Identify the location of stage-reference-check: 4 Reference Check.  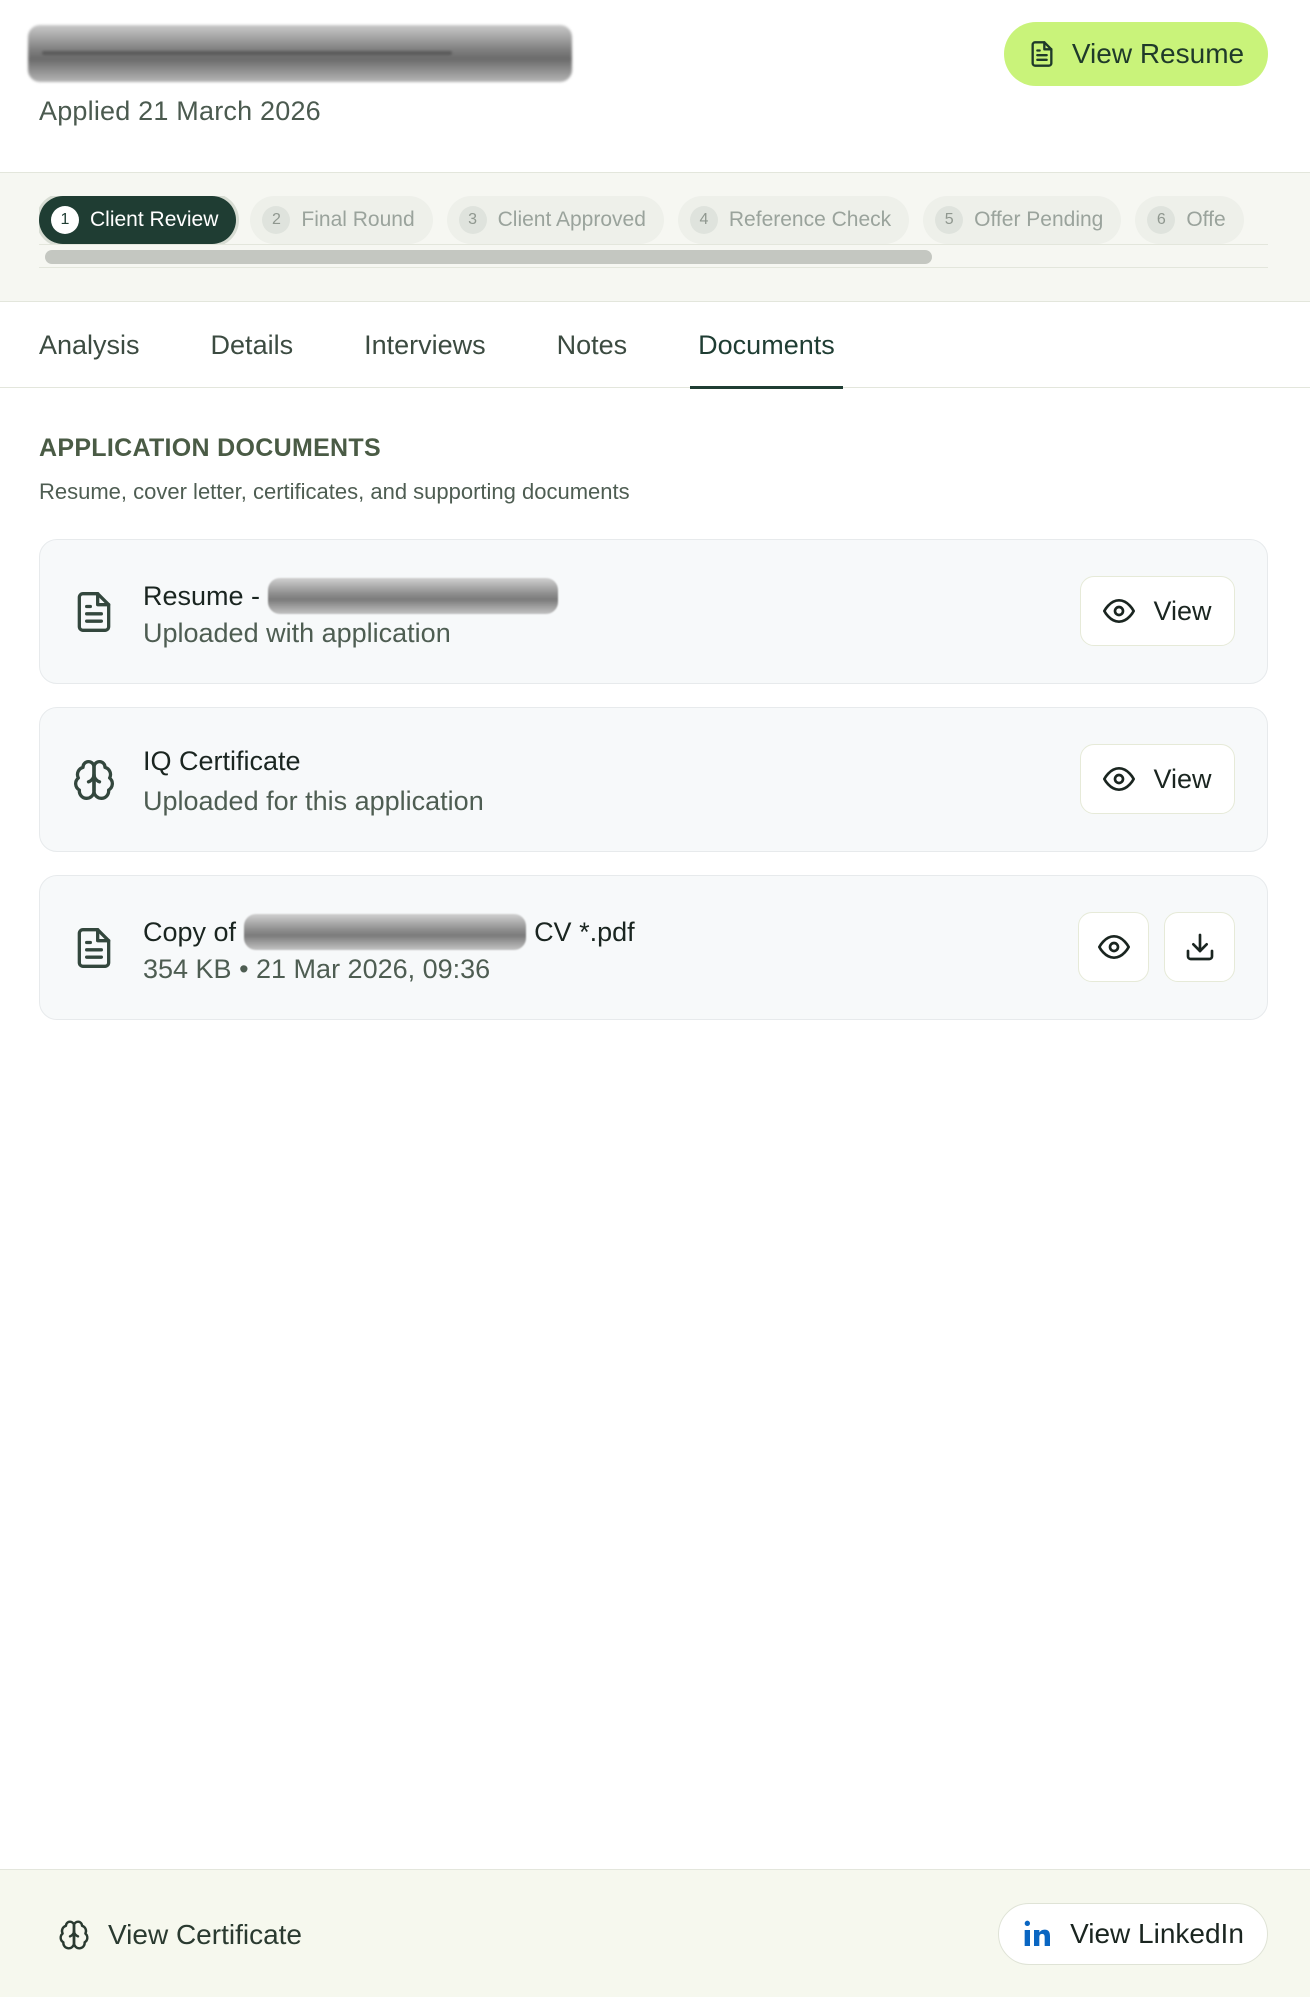
(793, 220).